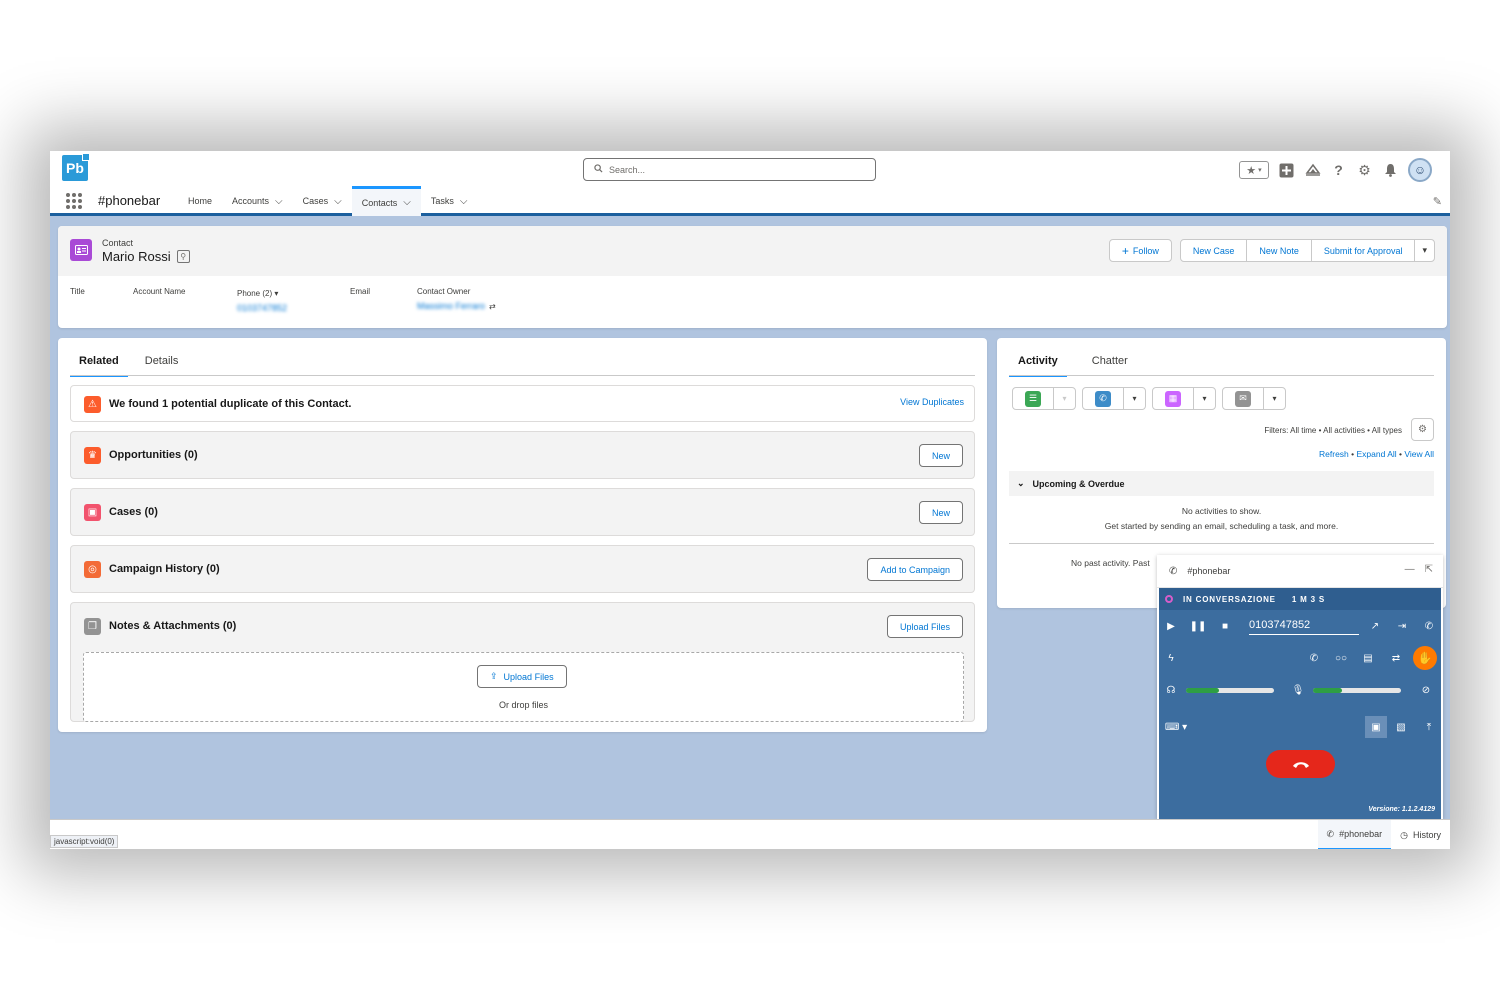 This screenshot has width=1500, height=1000. Describe the element at coordinates (1410, 569) in the screenshot. I see `minimize-icon: —` at that location.